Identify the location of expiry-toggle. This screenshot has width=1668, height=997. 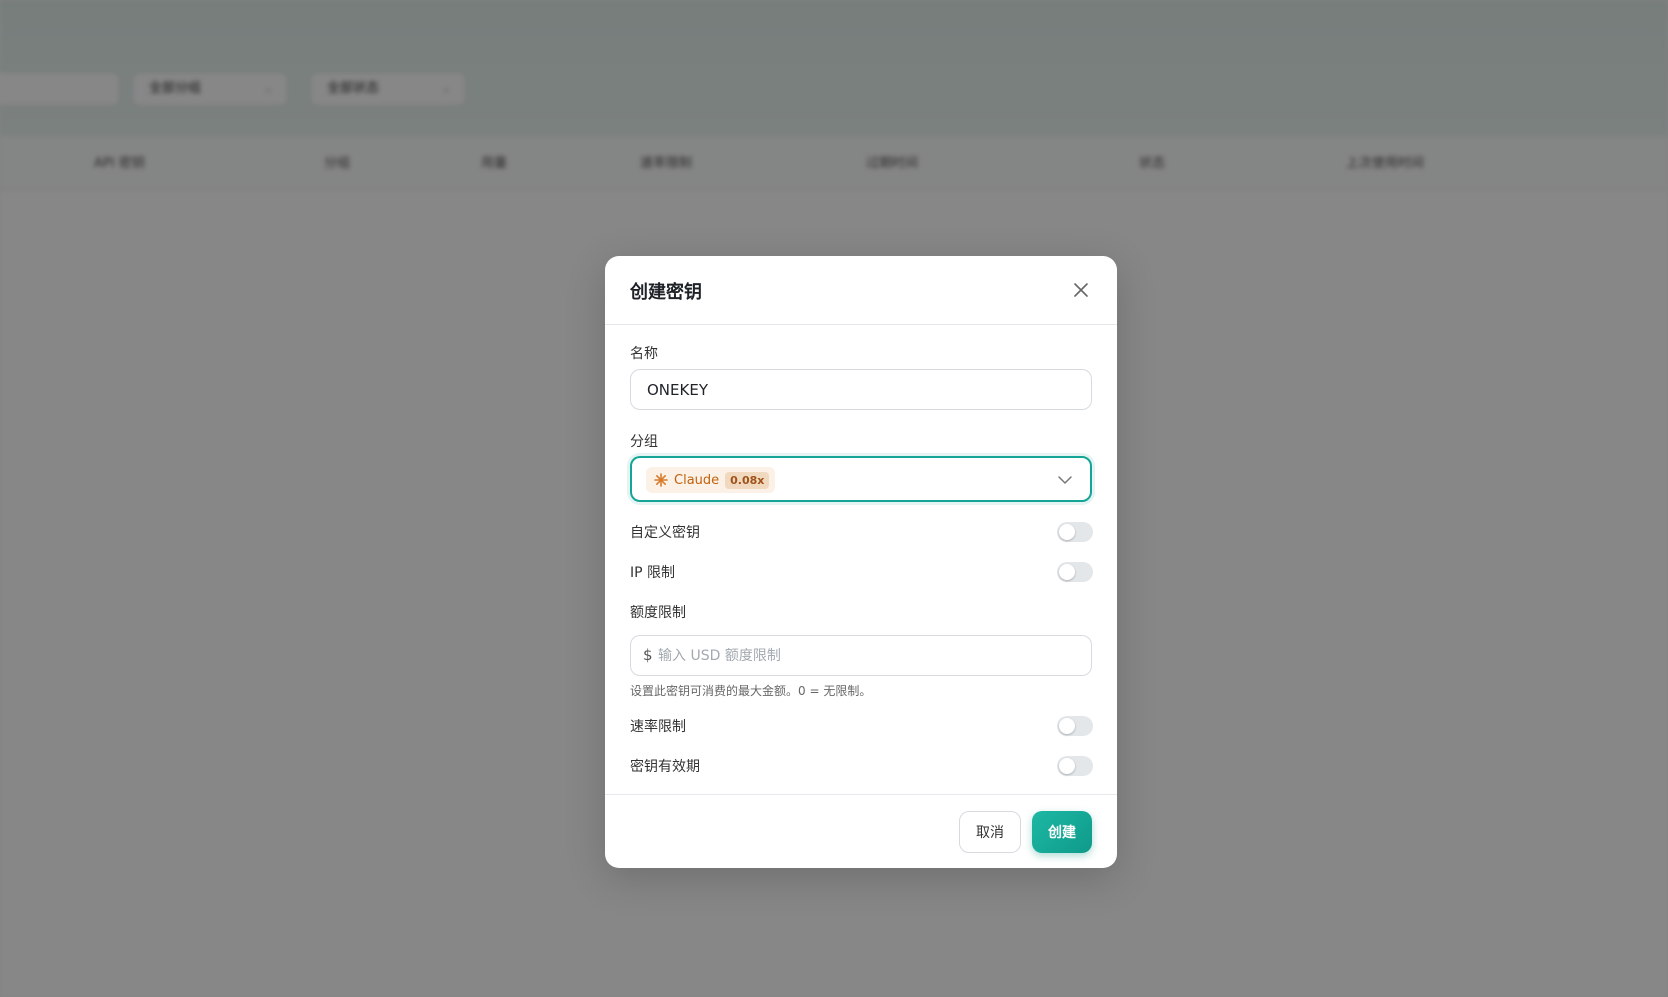
(1075, 766).